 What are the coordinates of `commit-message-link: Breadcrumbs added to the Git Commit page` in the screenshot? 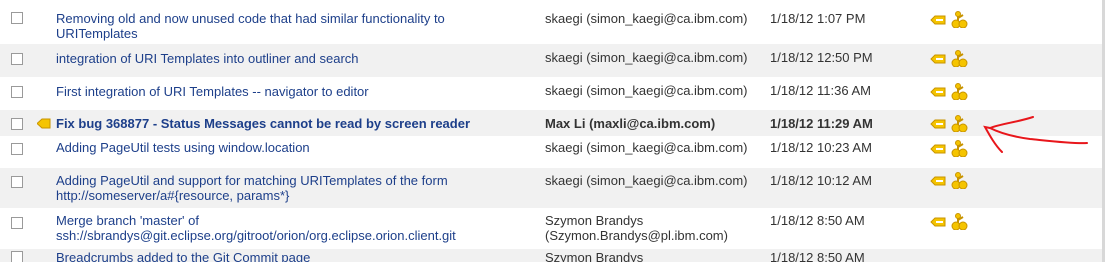 It's located at (291, 256).